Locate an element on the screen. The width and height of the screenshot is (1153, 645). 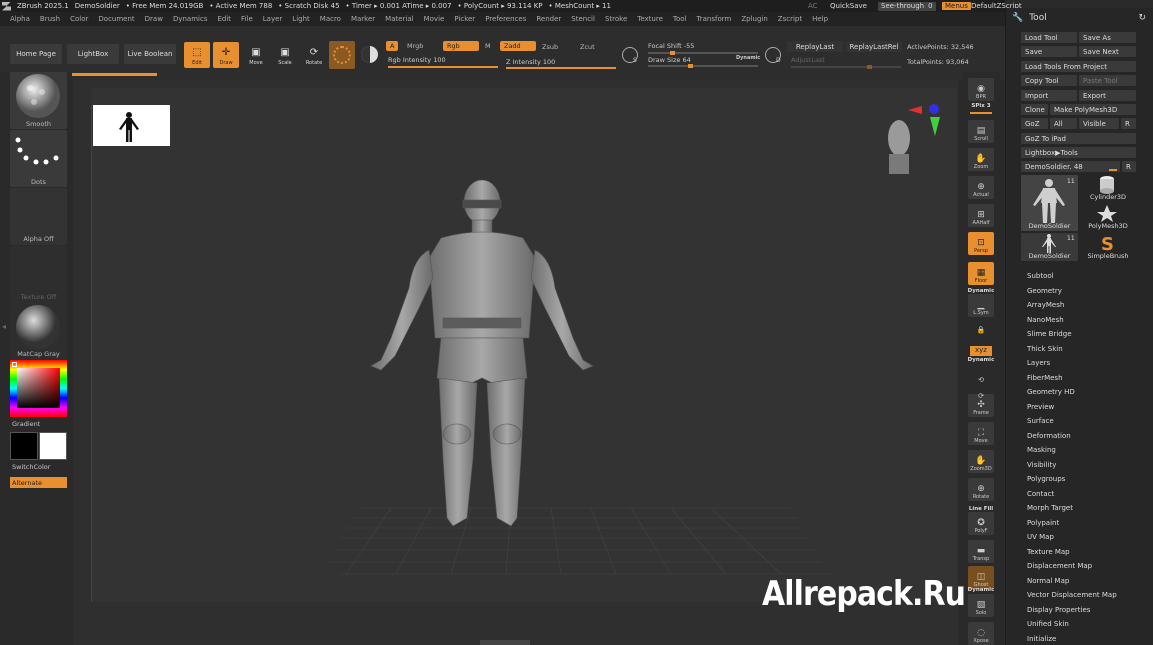
tool-section-arraymesh: ArrayMesh is located at coordinates (1045, 305).